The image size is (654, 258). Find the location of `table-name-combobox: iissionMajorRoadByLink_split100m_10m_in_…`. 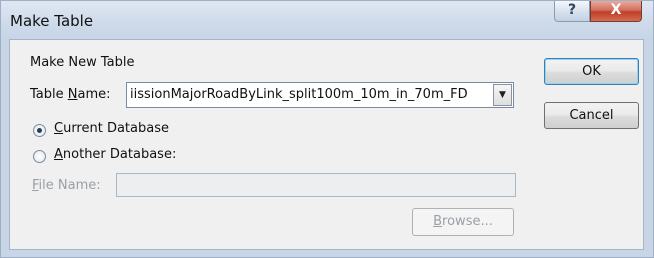

table-name-combobox: iissionMajorRoadByLink_split100m_10m_in_… is located at coordinates (320, 95).